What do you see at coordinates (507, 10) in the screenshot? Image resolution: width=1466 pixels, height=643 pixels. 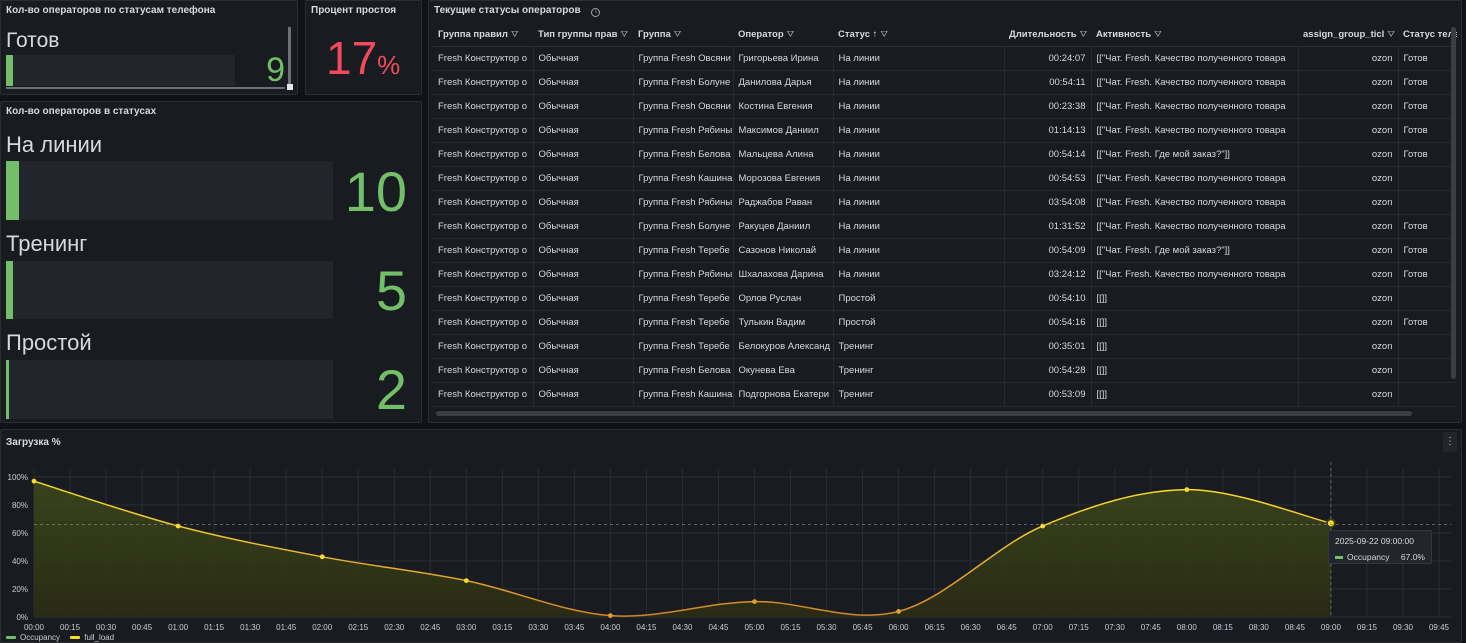 I see `table-title: Текущие статусы операторов` at bounding box center [507, 10].